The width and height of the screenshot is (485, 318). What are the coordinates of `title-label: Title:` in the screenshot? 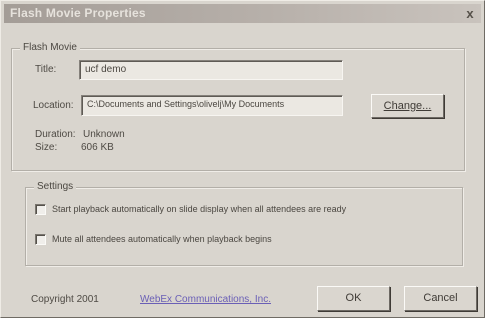 It's located at (46, 69).